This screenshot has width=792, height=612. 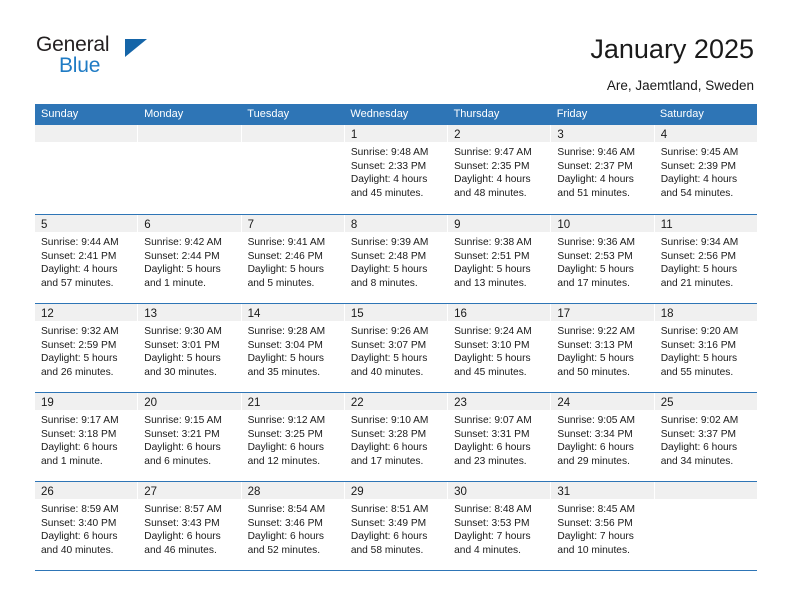 I want to click on daylight-text-line2: and 8 minutes., so click(x=384, y=283).